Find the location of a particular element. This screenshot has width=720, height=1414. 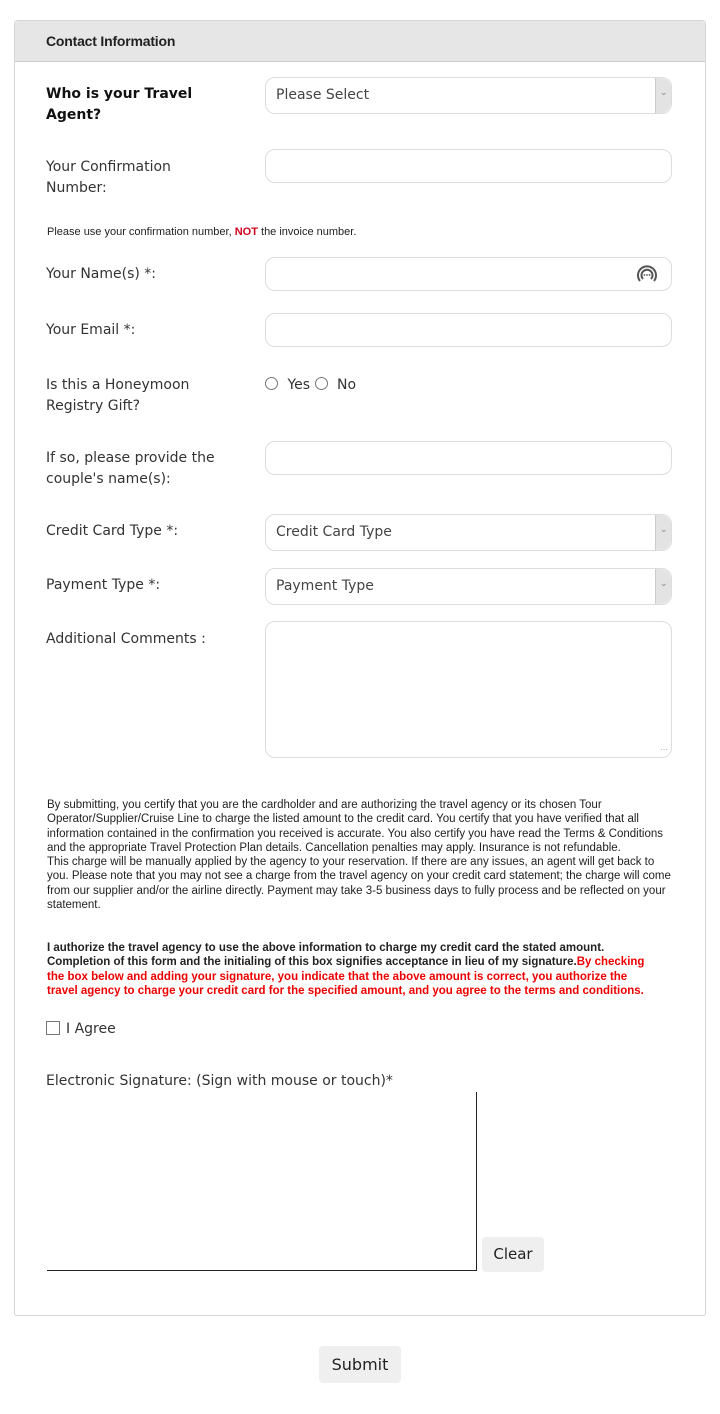

credit-card-type-select: Credit Card Type ⌄ is located at coordinates (468, 532).